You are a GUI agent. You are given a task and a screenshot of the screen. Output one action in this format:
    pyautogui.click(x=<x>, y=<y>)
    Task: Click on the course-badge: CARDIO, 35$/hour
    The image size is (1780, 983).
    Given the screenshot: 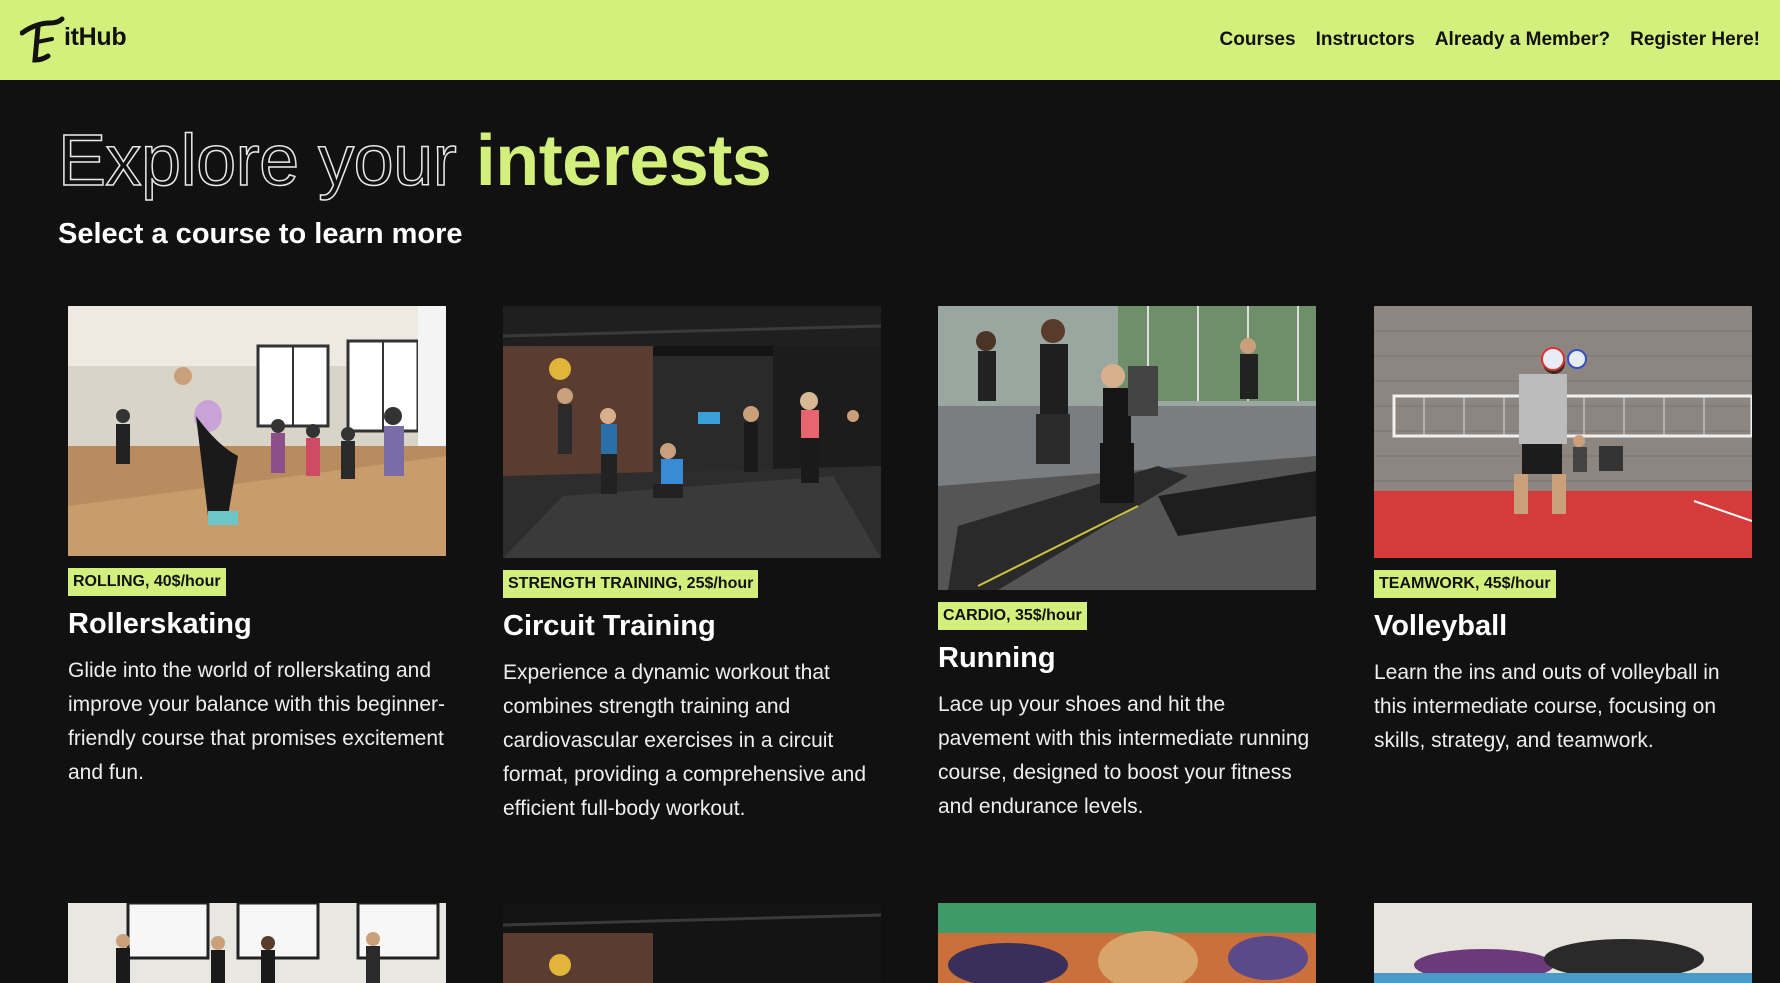 What is the action you would take?
    pyautogui.click(x=1012, y=616)
    